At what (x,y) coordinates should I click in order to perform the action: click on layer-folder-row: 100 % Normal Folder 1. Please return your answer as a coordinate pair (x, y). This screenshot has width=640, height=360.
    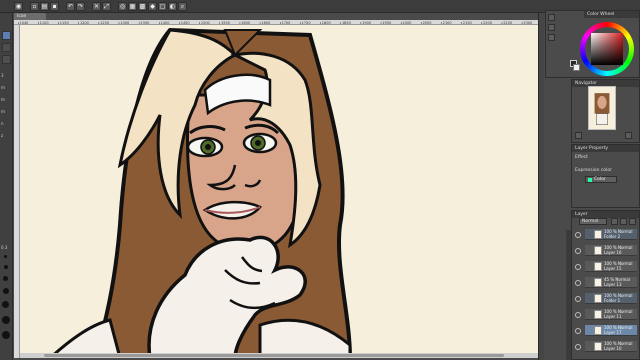
    Looking at the image, I should click on (611, 298).